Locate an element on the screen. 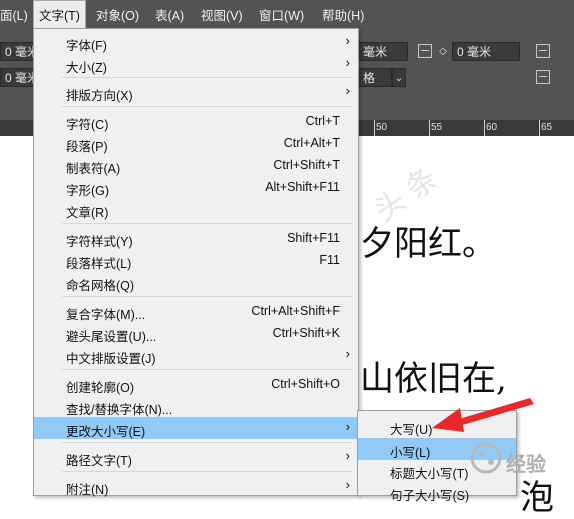 The width and height of the screenshot is (574, 519). first-line-indent-field: 0 毫米 is located at coordinates (17, 77).